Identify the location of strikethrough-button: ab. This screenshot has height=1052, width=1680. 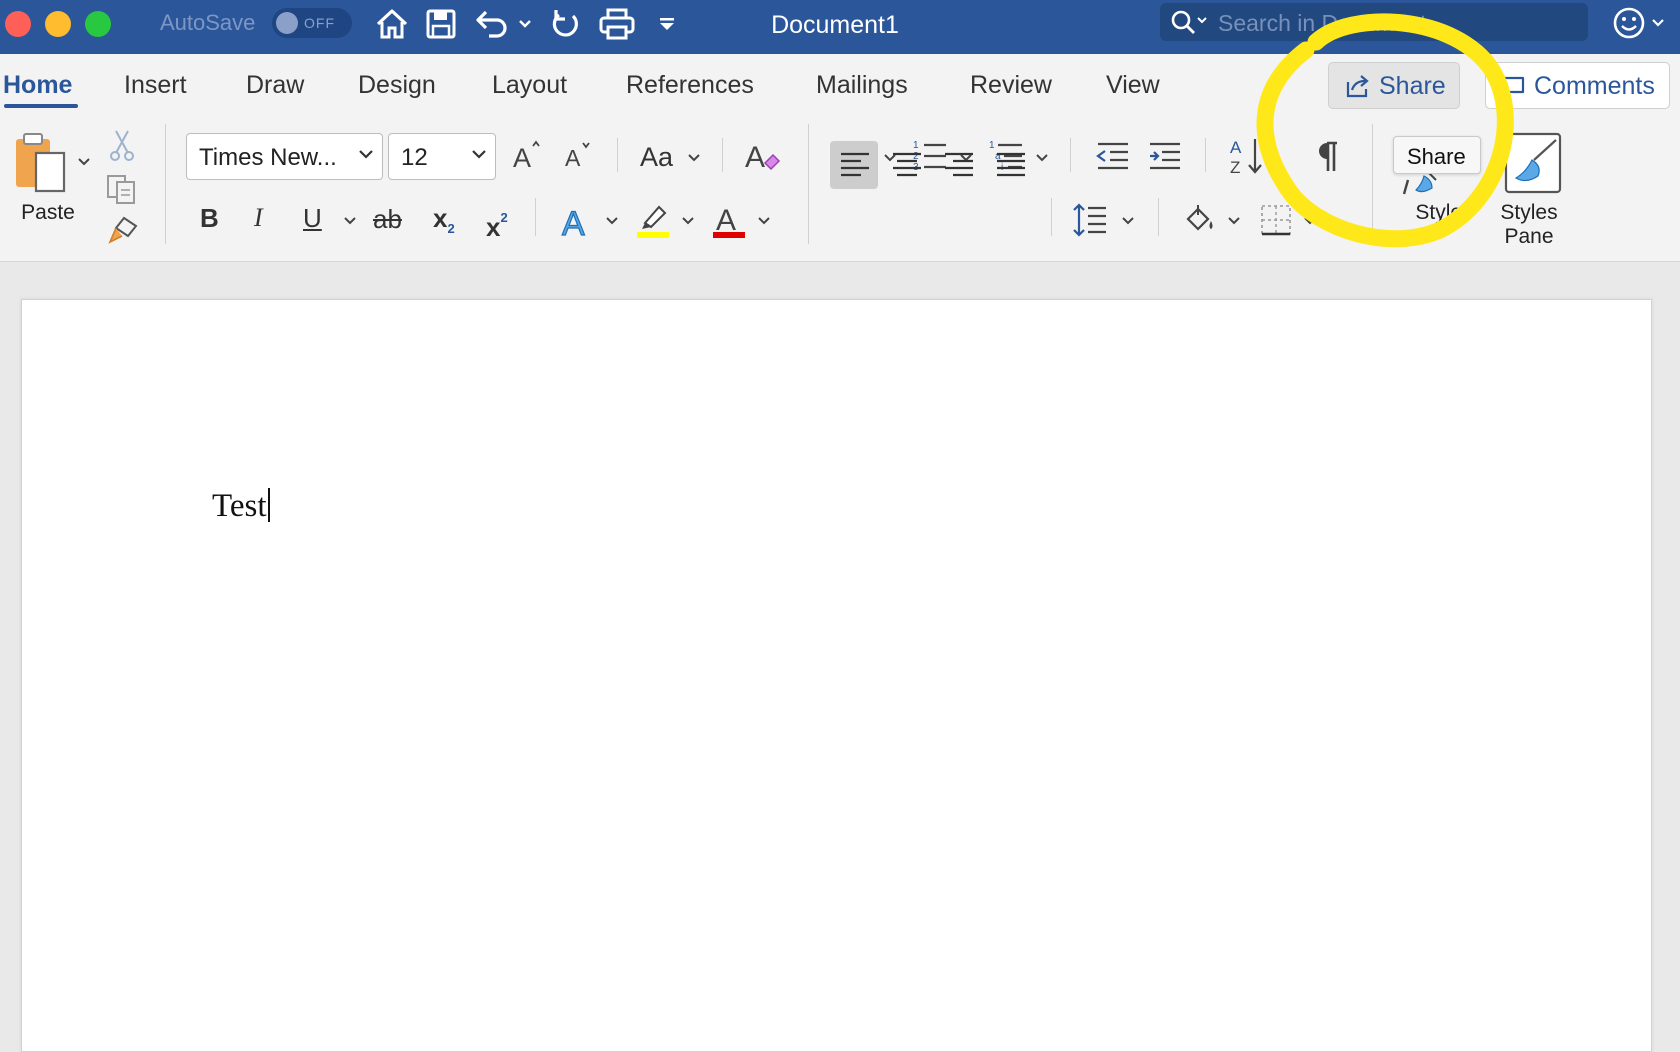
(387, 219).